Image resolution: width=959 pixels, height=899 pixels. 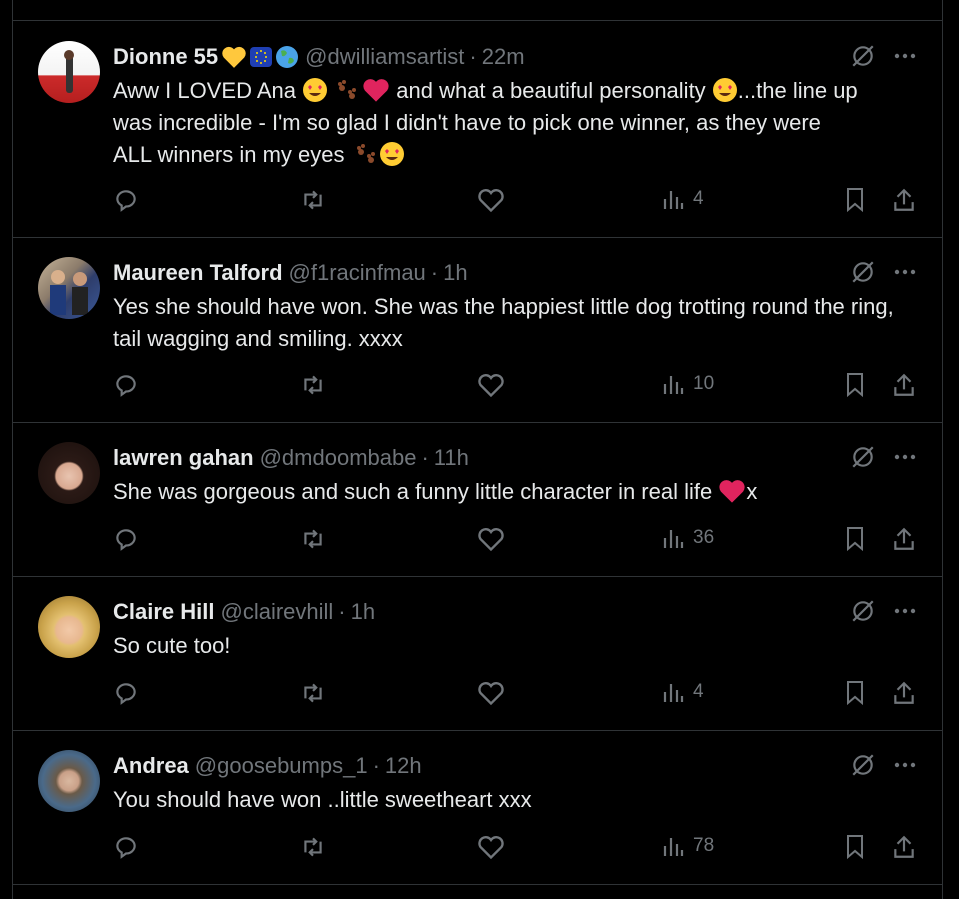 I want to click on reply-header: Claire Hill @clairevhill · 1h, so click(x=482, y=612).